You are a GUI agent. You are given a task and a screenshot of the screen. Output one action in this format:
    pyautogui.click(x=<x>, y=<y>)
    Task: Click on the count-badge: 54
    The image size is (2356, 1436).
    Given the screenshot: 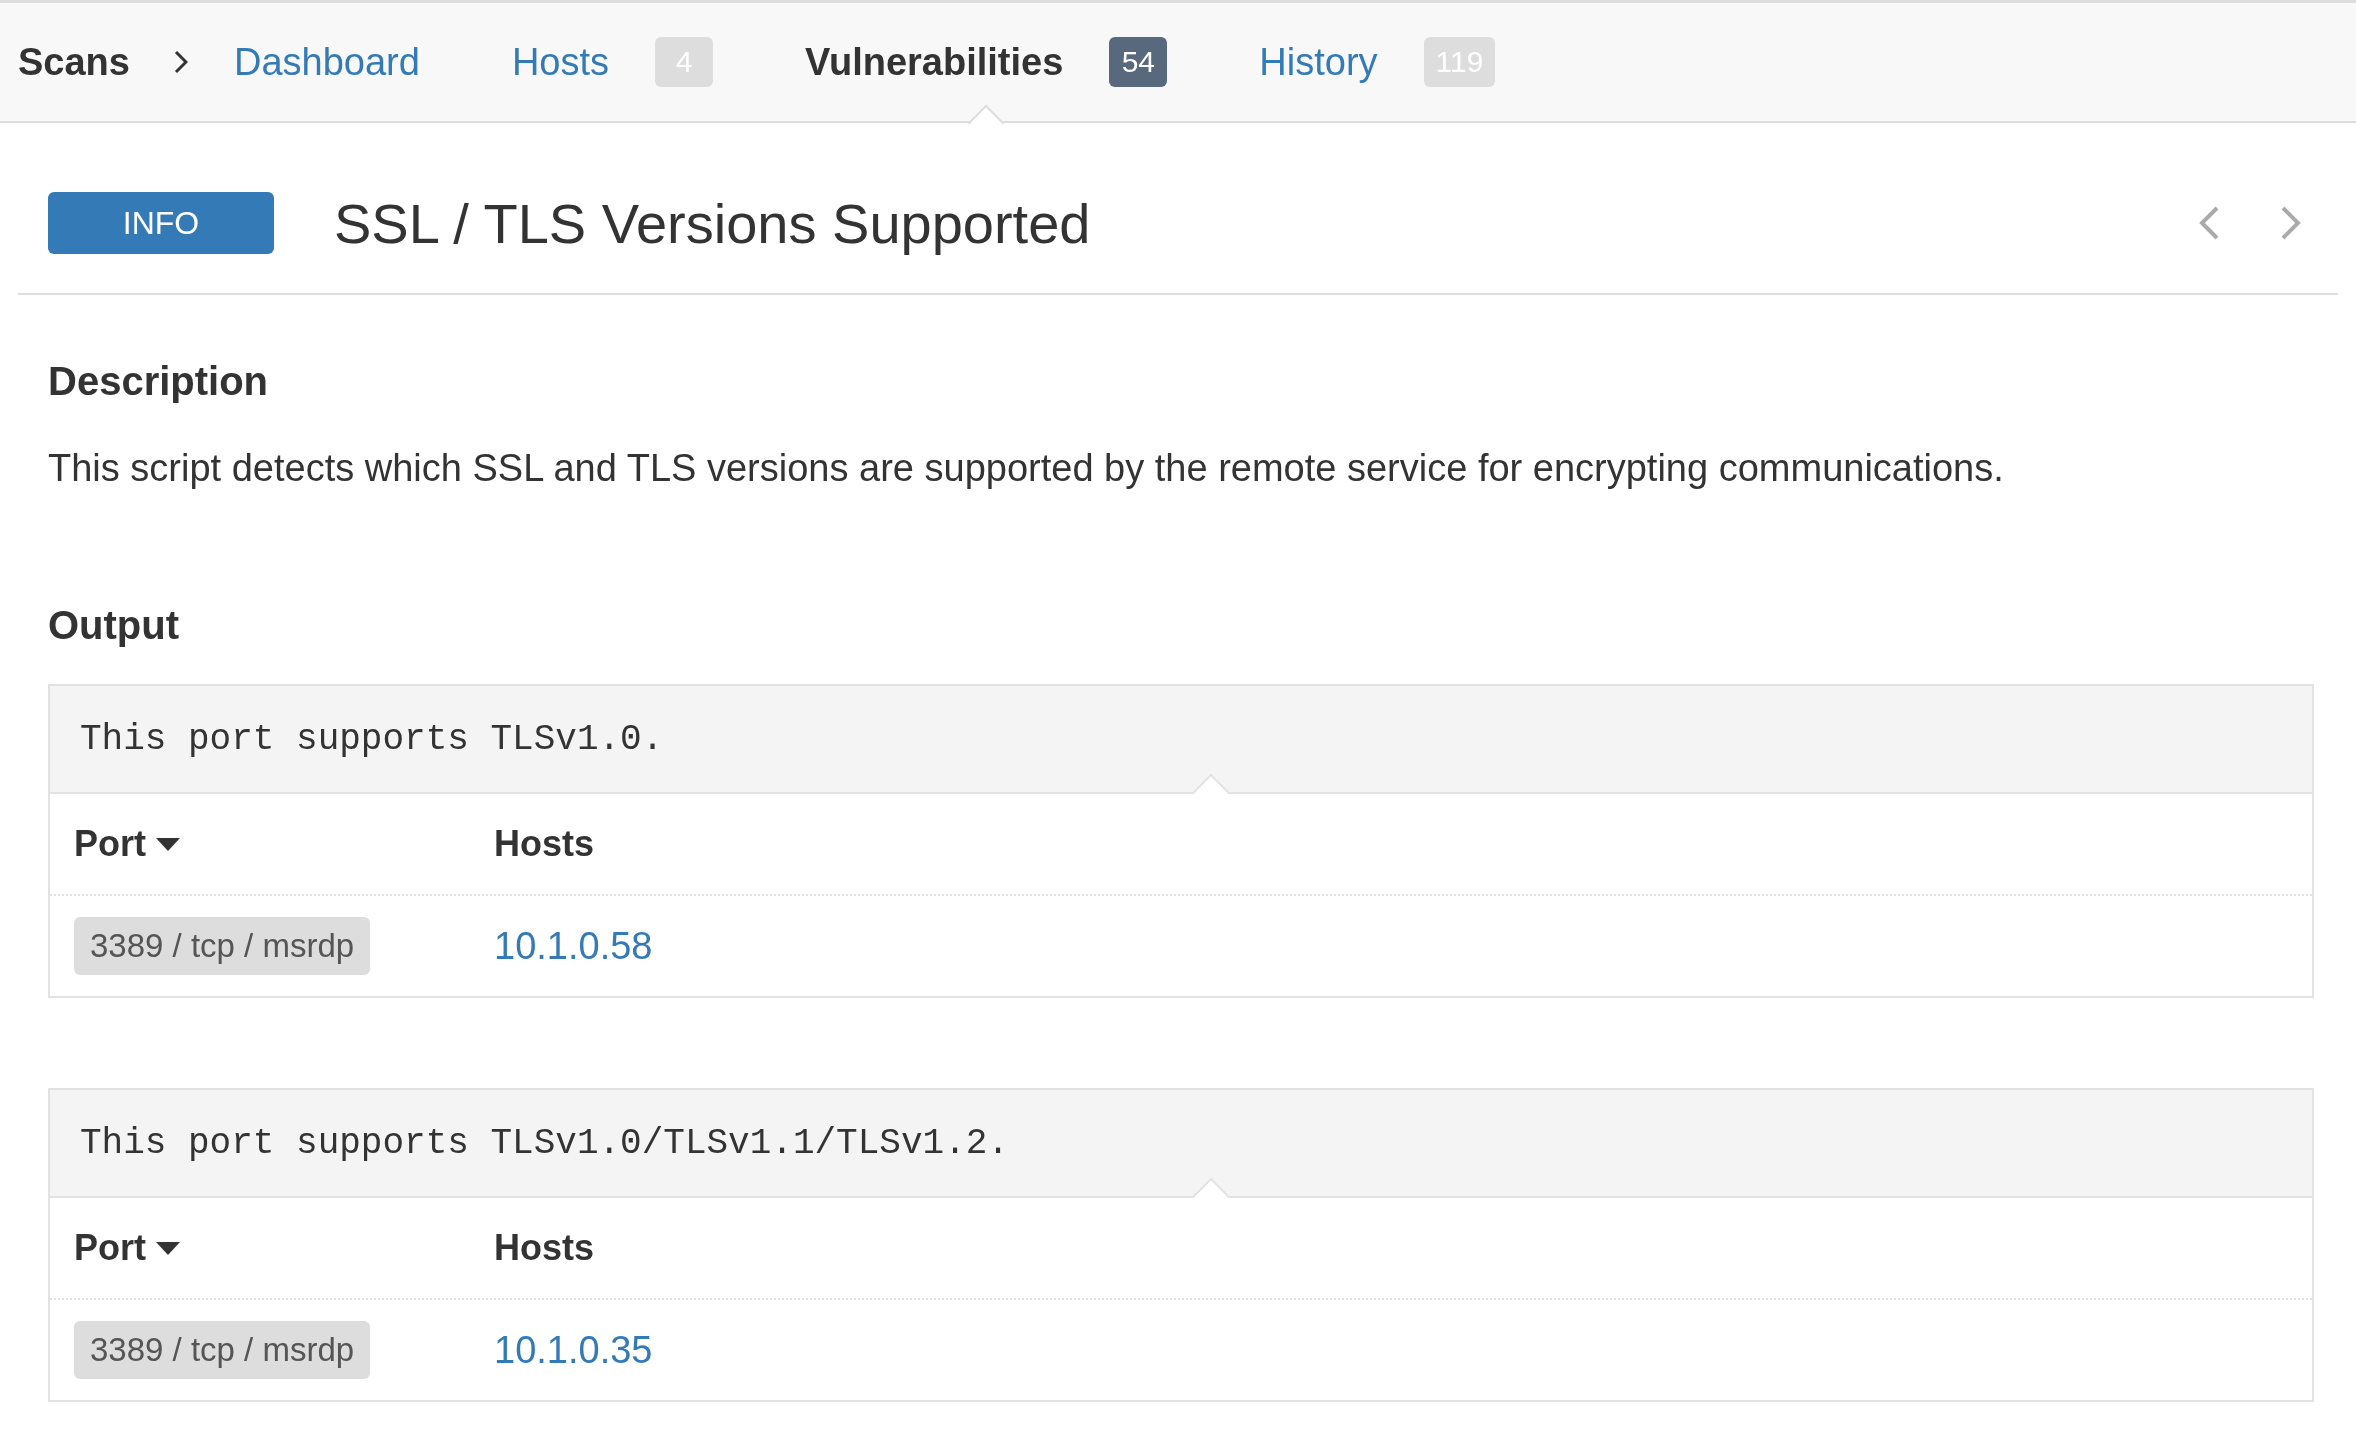 What is the action you would take?
    pyautogui.click(x=1138, y=62)
    